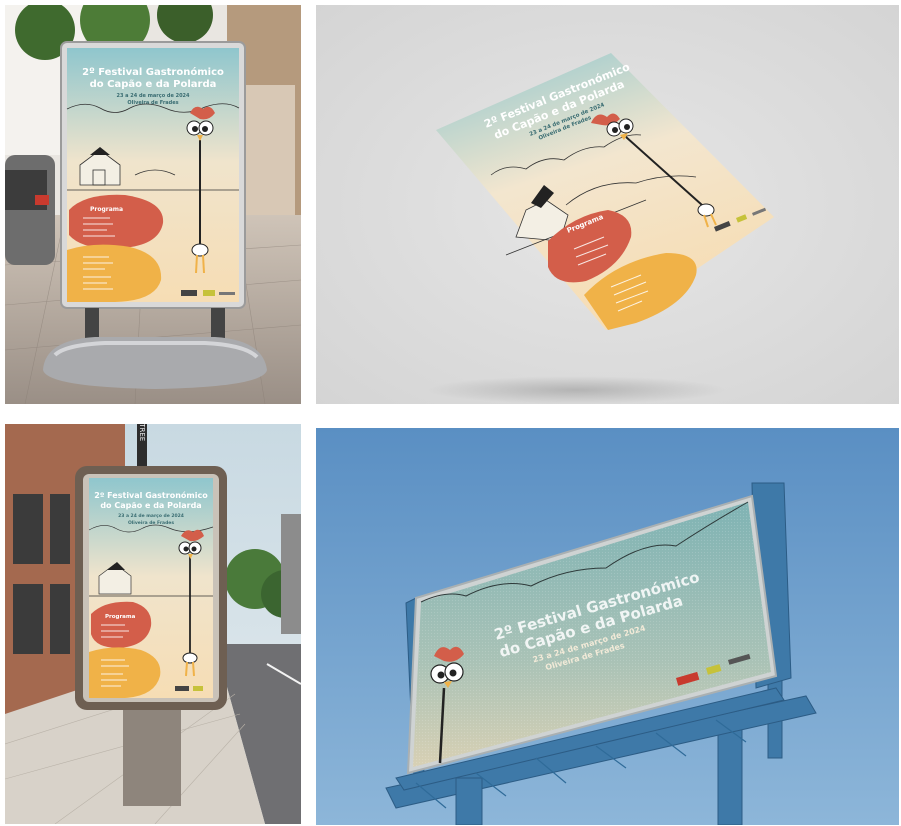  I want to click on mupi-dates: 23 a 24 de março de 2024, so click(151, 516).